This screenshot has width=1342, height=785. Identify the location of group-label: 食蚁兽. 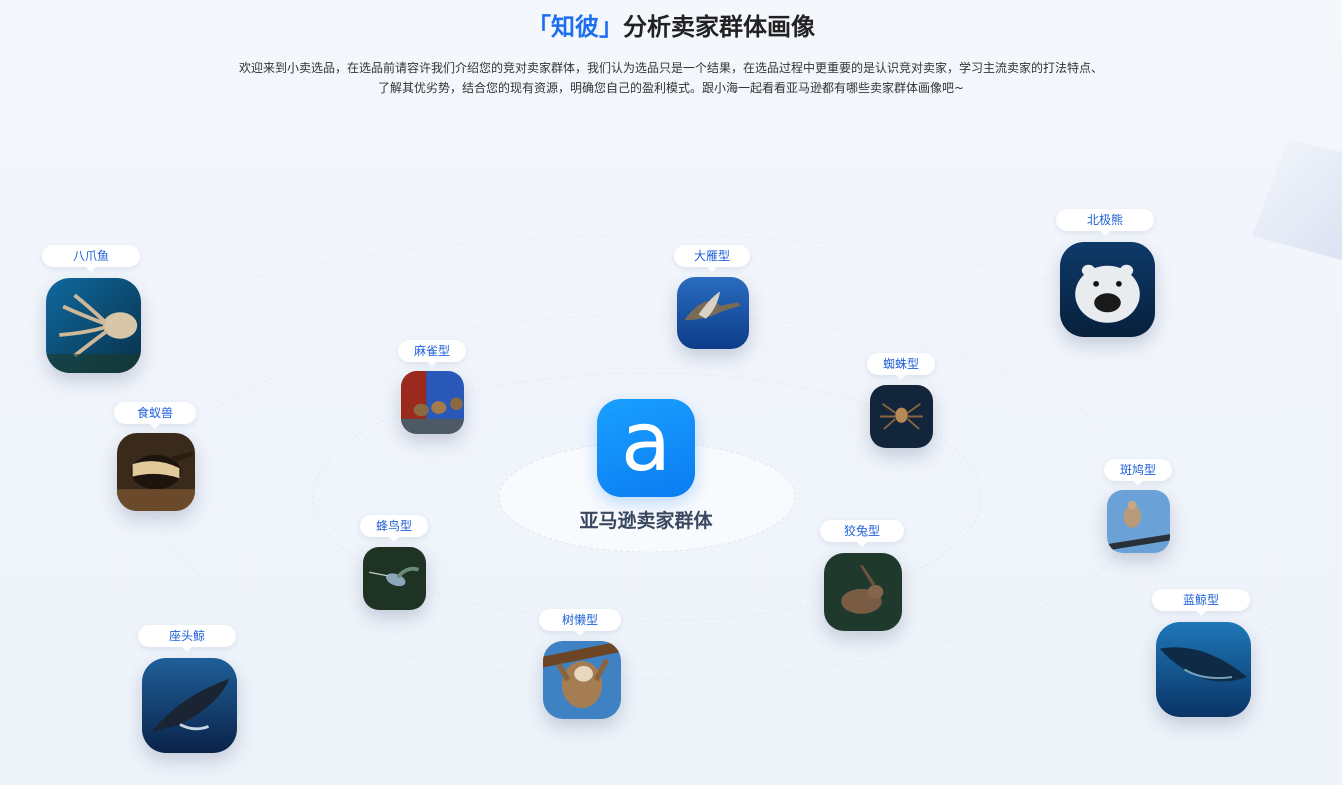
(155, 415).